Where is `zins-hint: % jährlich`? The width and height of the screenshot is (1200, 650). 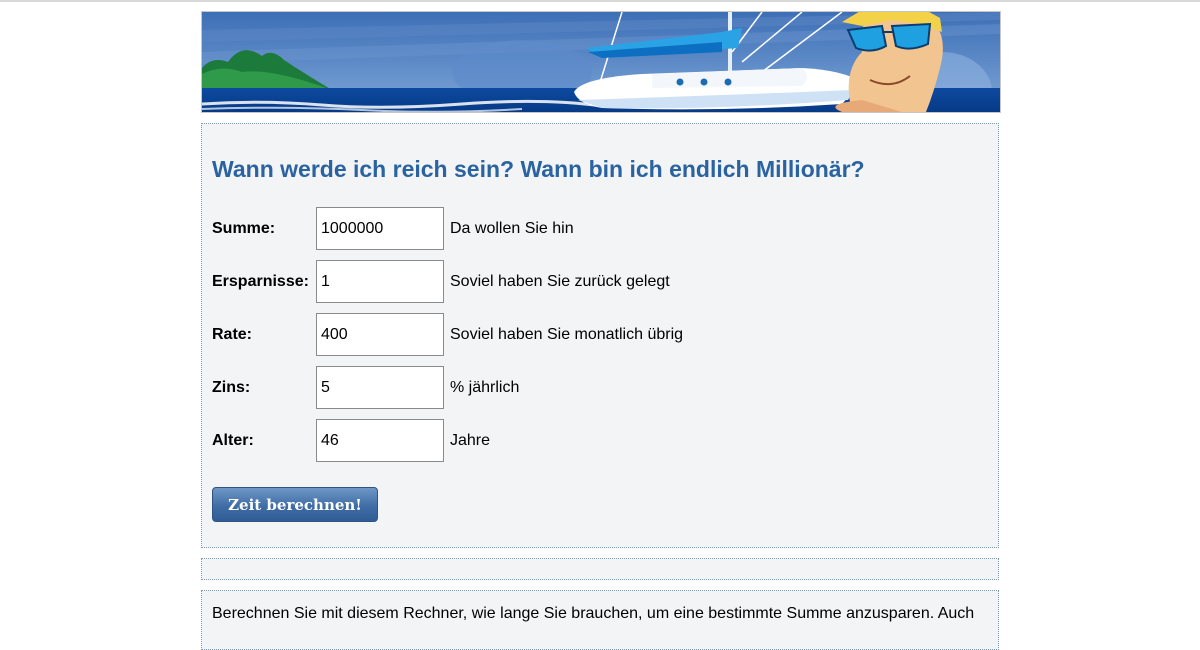
zins-hint: % jährlich is located at coordinates (485, 387).